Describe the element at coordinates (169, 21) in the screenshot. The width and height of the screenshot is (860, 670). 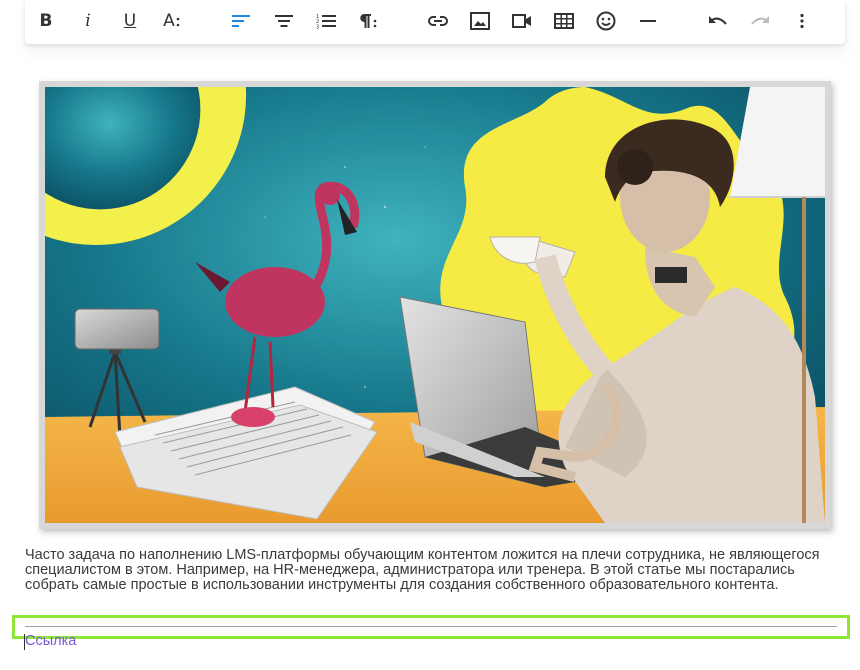
I see `font-size-icon: A` at that location.